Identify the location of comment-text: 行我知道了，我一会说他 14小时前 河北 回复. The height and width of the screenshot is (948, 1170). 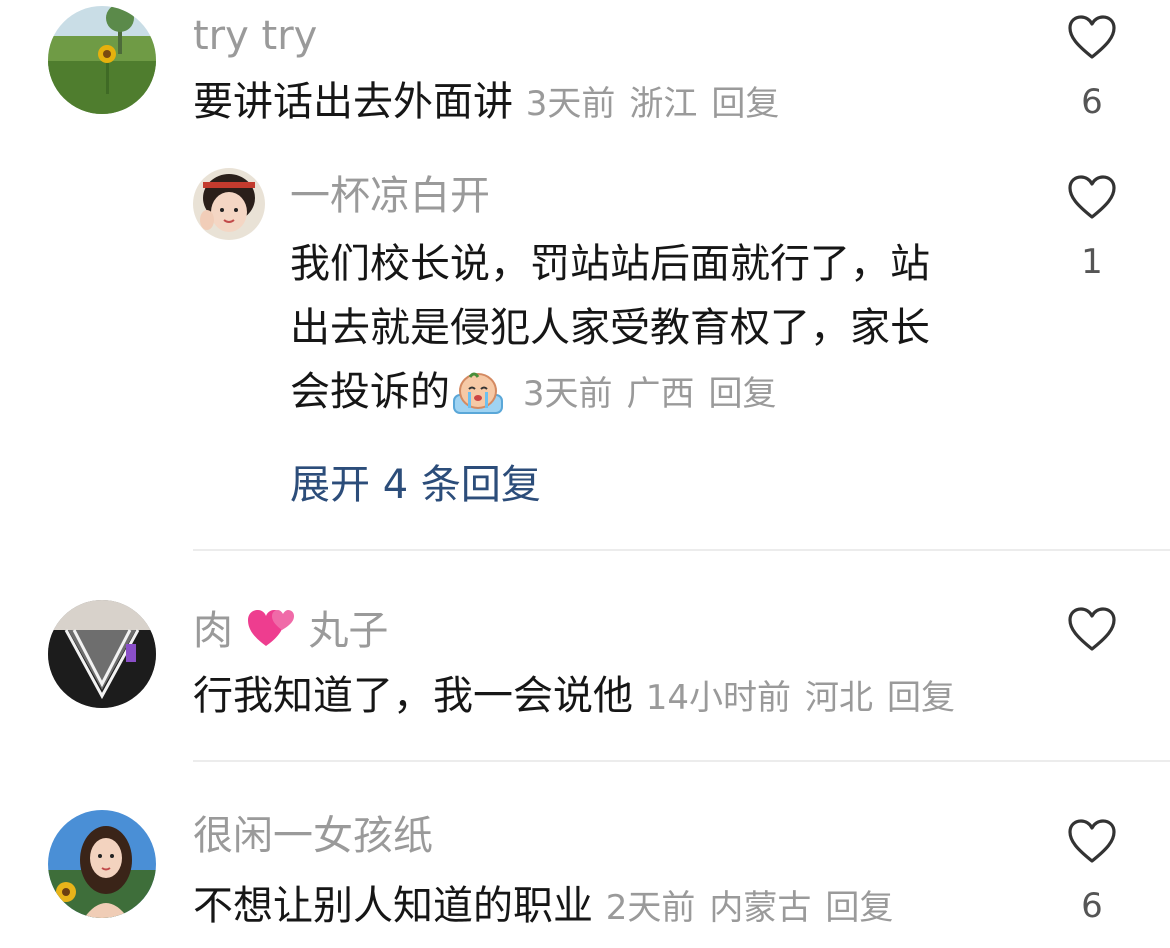
(581, 697).